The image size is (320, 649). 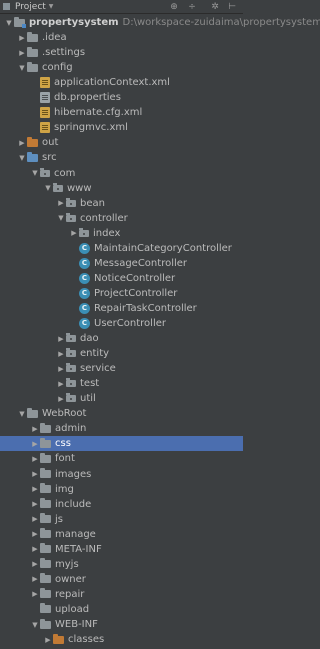 What do you see at coordinates (232, 7) in the screenshot?
I see `hide-icon: ⊢` at bounding box center [232, 7].